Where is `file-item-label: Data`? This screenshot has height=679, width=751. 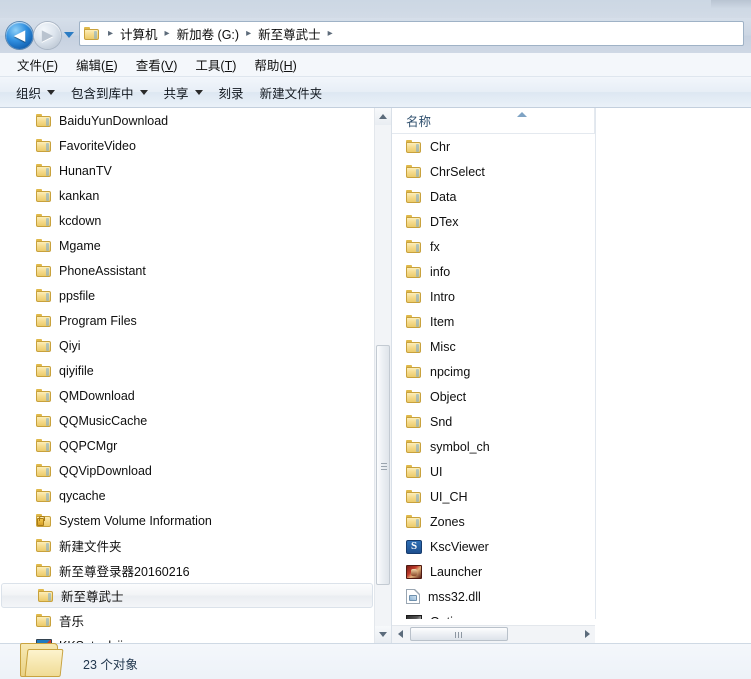 file-item-label: Data is located at coordinates (443, 196).